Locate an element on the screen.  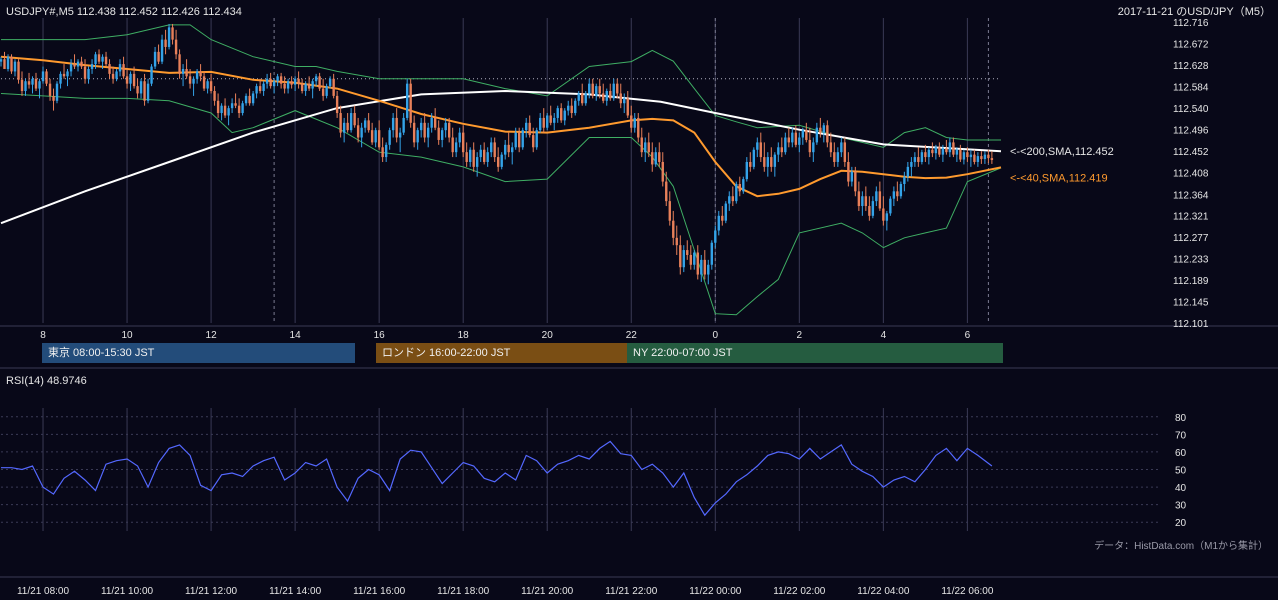
price-tick-label: 112.584 is located at coordinates (1191, 88).